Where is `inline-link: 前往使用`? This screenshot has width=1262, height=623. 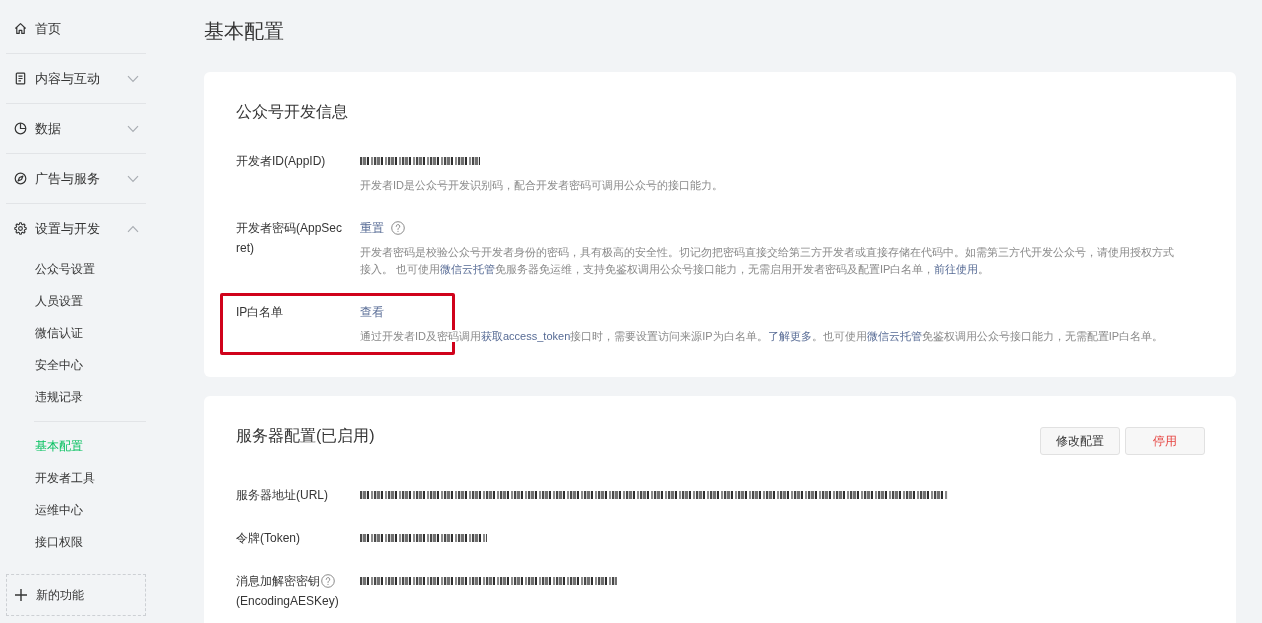 inline-link: 前往使用 is located at coordinates (956, 269).